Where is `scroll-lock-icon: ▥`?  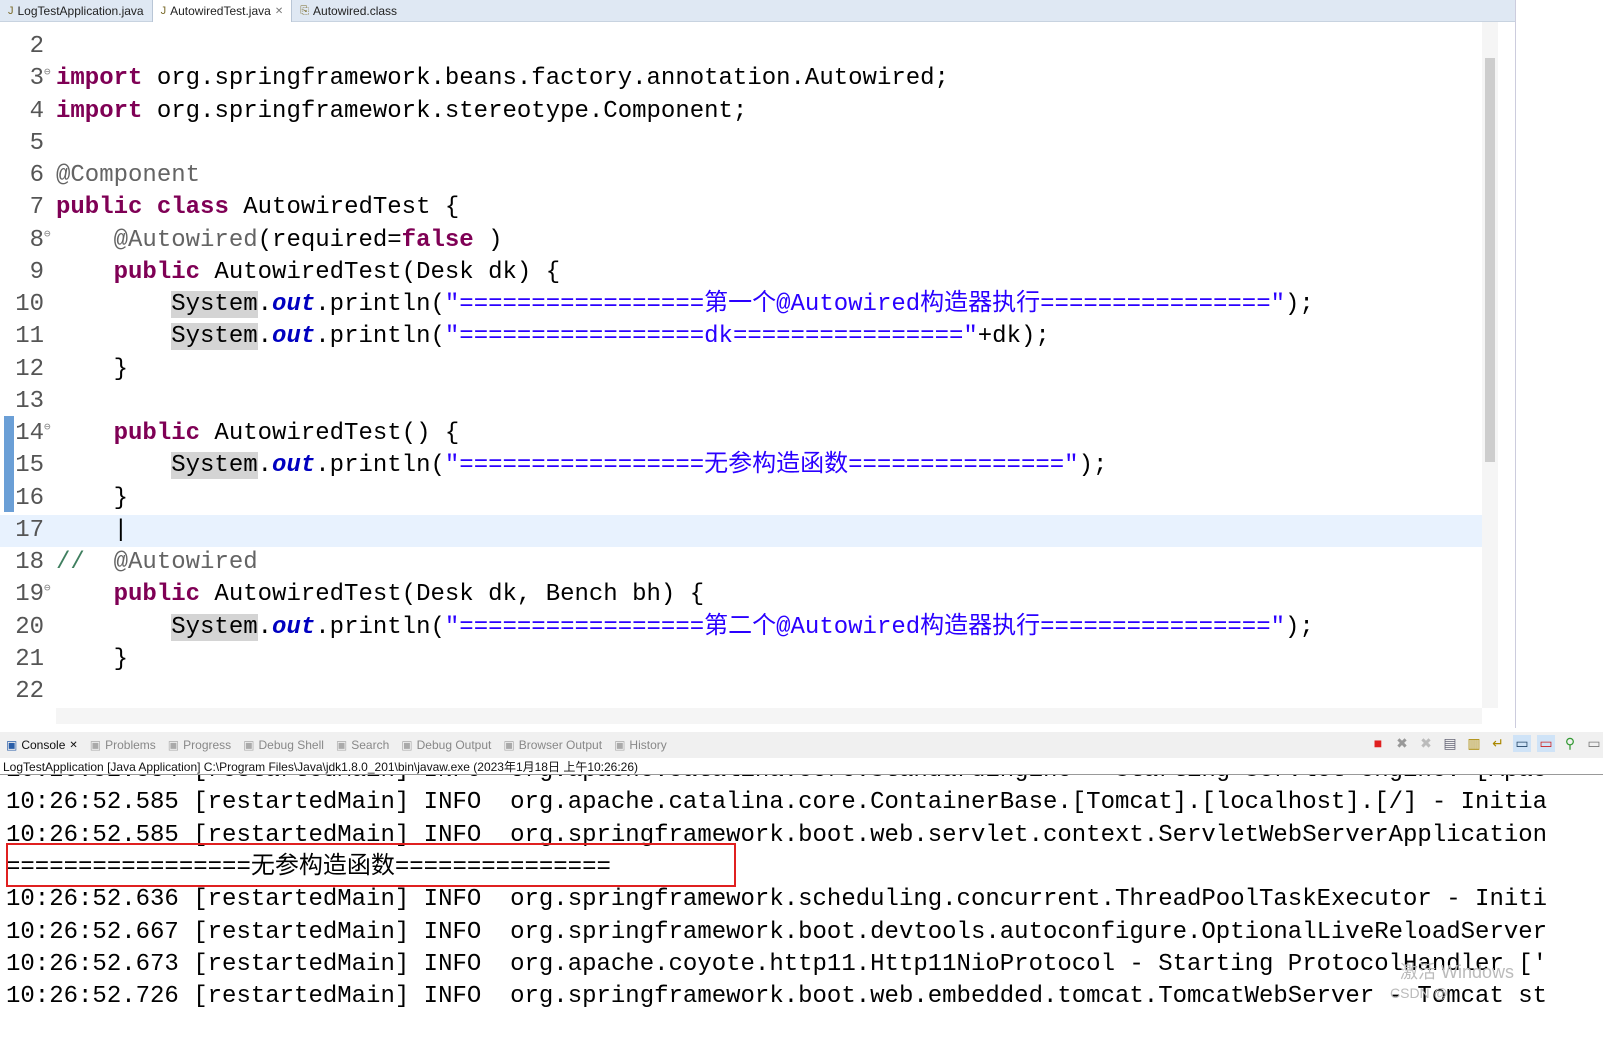 scroll-lock-icon: ▥ is located at coordinates (1474, 743).